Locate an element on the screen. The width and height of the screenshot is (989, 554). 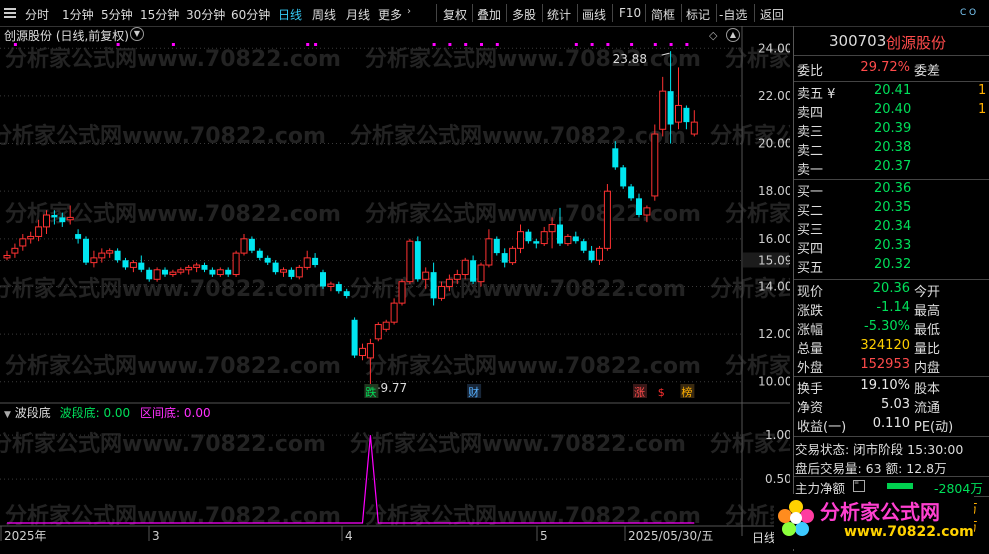
chevron-down-icon: ▼ is located at coordinates (137, 34).